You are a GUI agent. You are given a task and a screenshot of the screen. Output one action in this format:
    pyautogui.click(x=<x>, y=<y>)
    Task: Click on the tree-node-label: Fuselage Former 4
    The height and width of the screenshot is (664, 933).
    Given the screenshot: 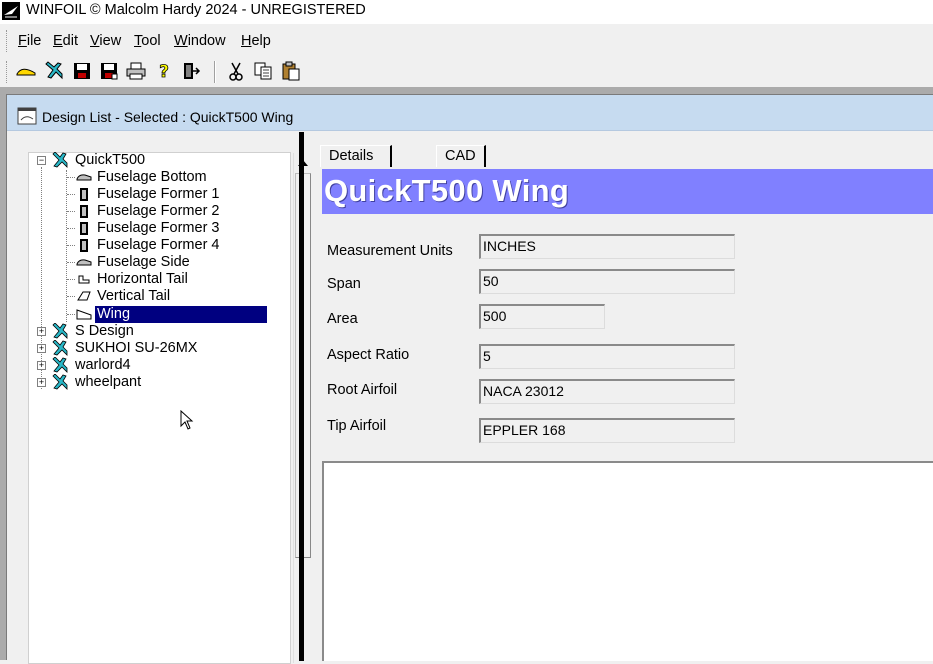 What is the action you would take?
    pyautogui.click(x=158, y=245)
    